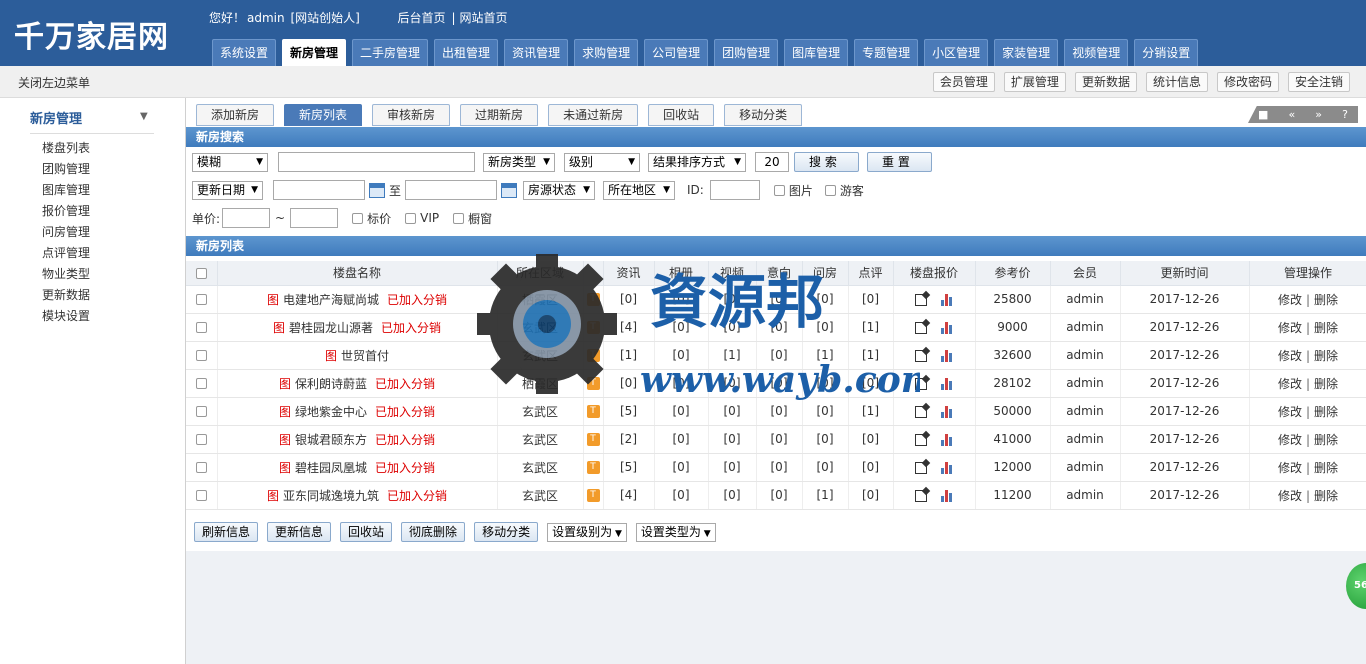  What do you see at coordinates (593, 115) in the screenshot?
I see `subtab-4: 未通过新房` at bounding box center [593, 115].